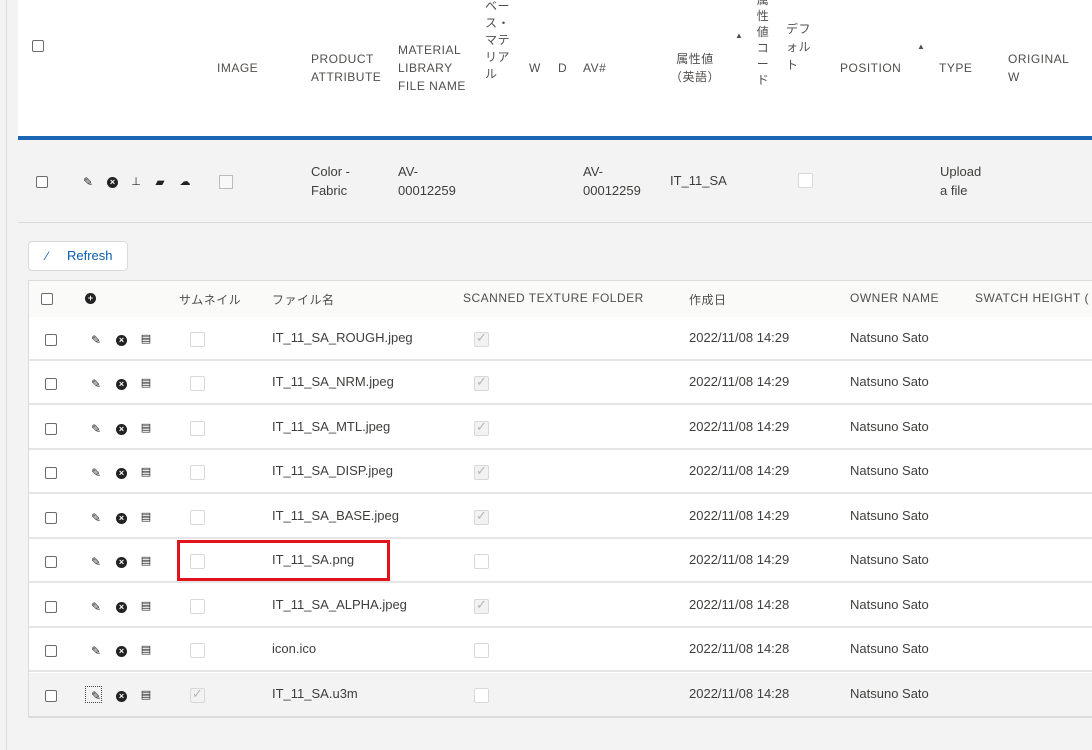 The height and width of the screenshot is (750, 1092). I want to click on attr-value-link: IT_11_SA, so click(698, 180).